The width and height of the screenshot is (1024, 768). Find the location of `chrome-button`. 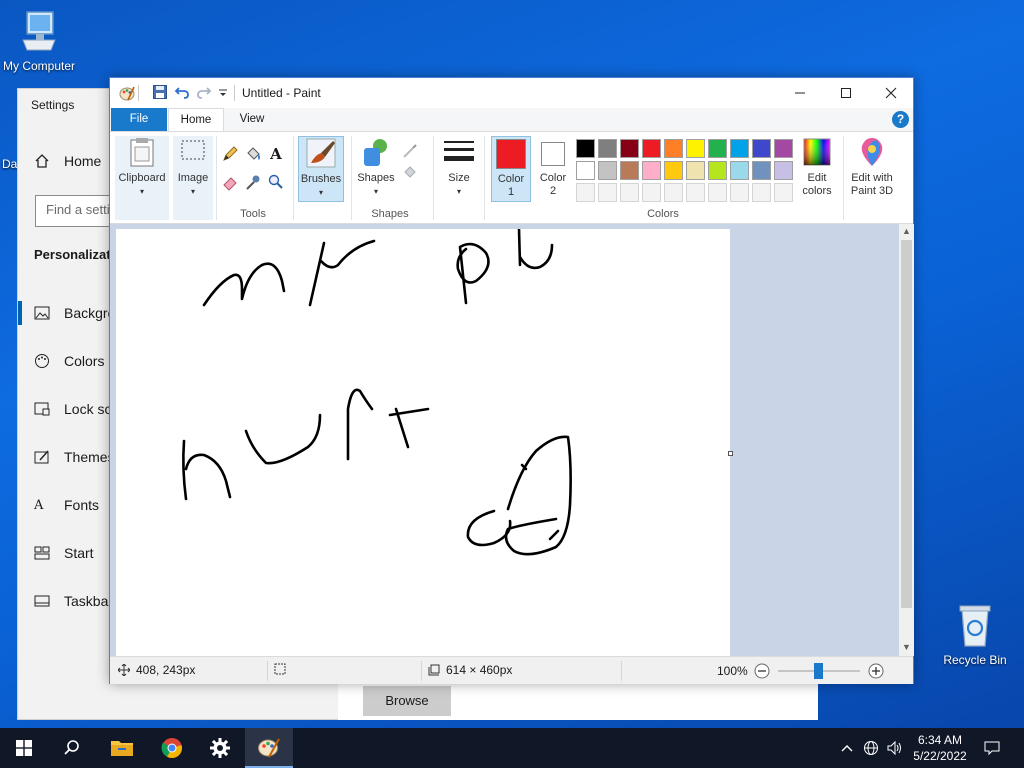

chrome-button is located at coordinates (172, 748).